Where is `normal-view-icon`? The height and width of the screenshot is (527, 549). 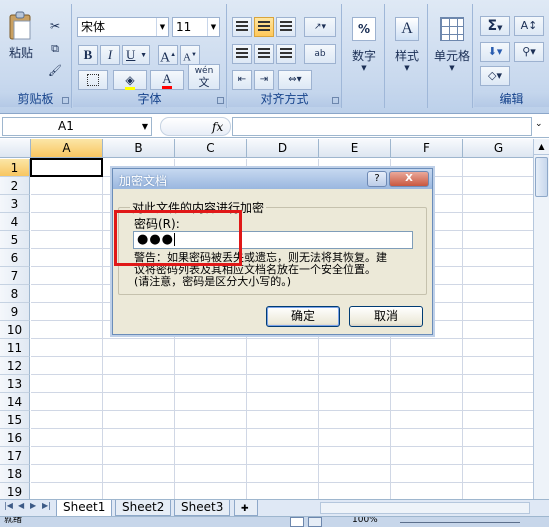
normal-view-icon is located at coordinates (297, 522).